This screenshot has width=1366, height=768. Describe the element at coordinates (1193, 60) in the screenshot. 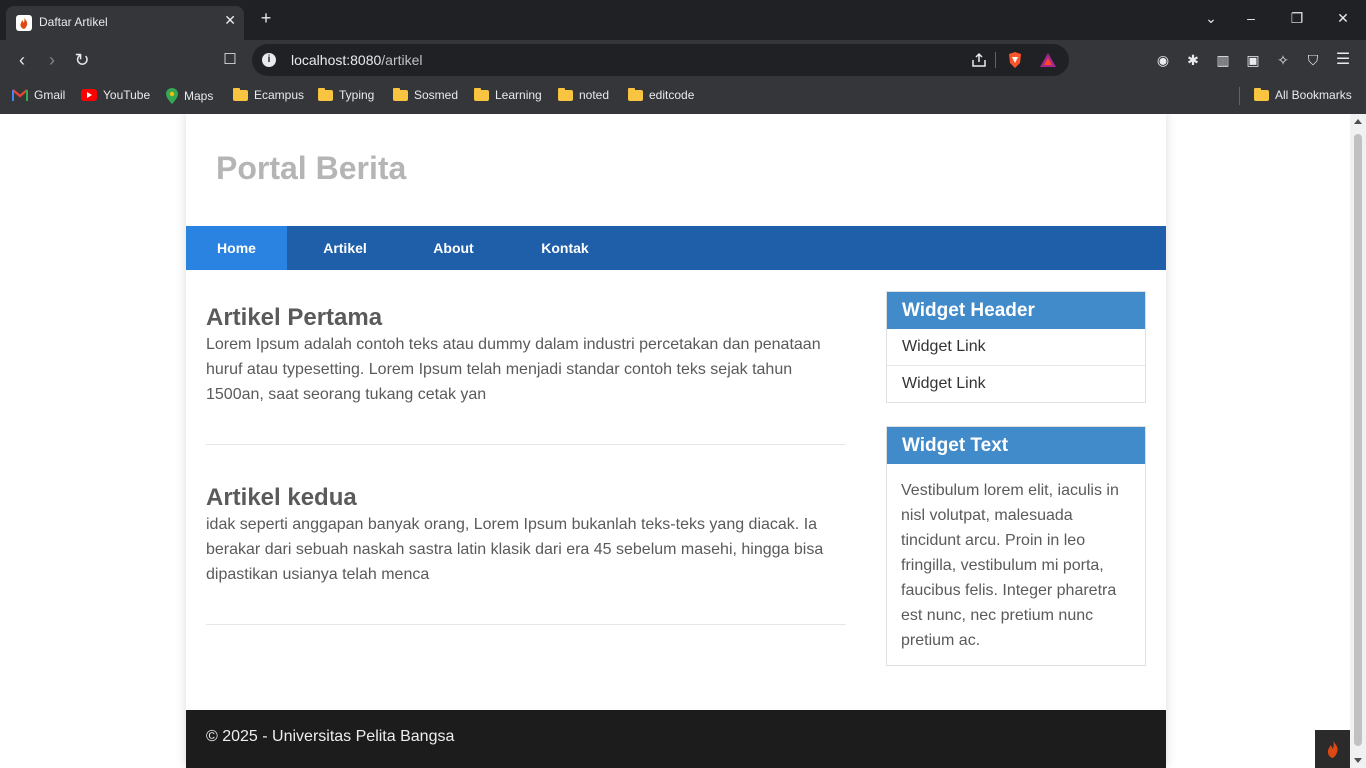

I see `extensions-icon: ✱` at that location.